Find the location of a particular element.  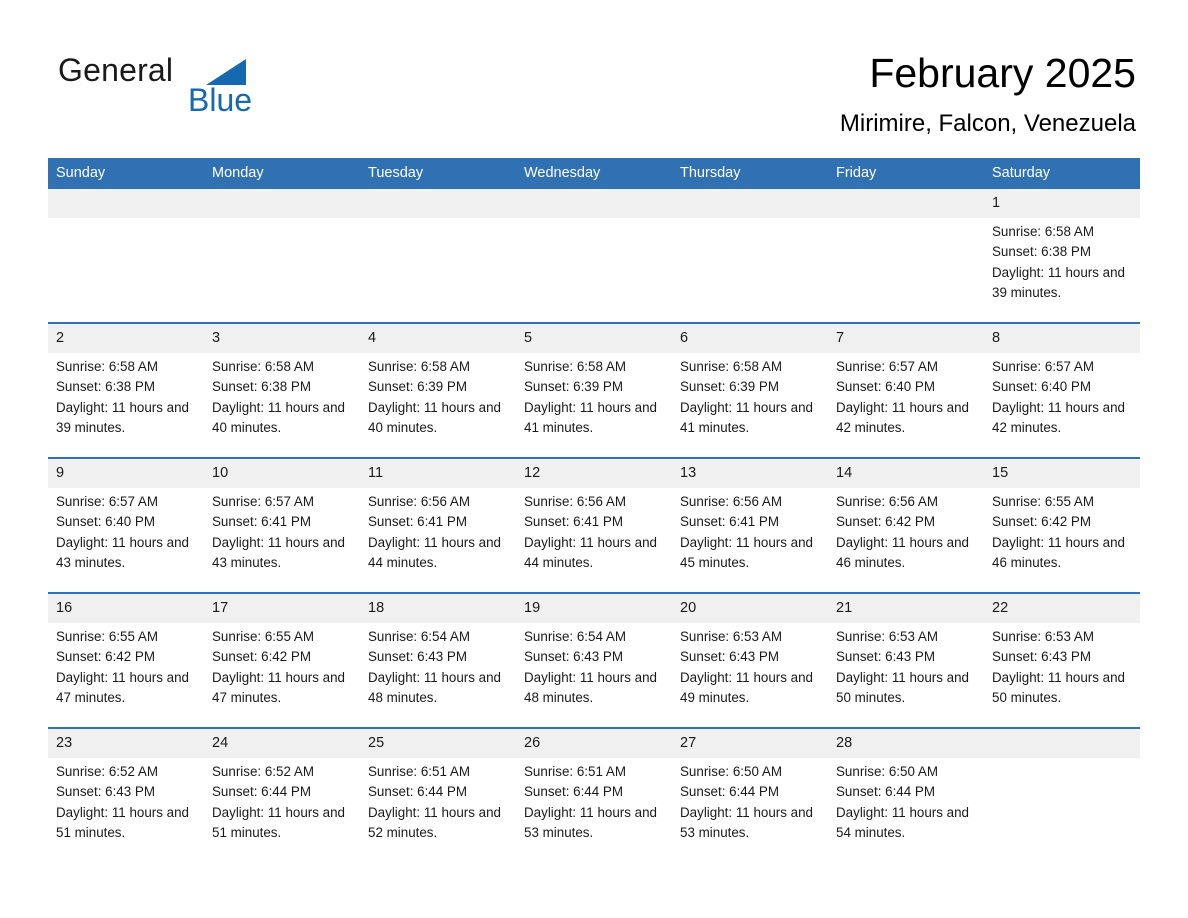

day-number: 22 is located at coordinates (1000, 608).